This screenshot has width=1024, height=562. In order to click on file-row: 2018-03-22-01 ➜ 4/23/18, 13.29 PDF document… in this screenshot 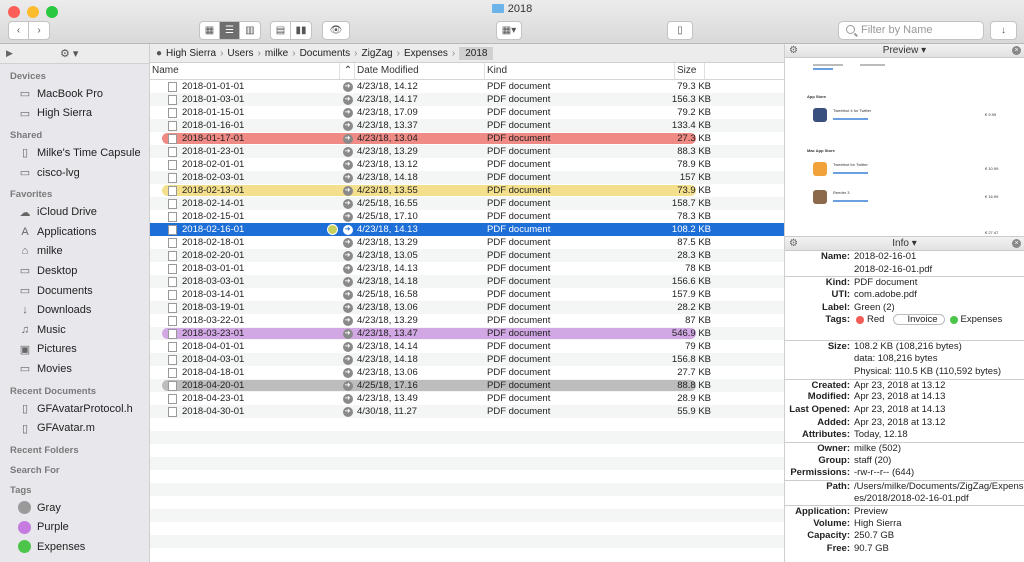, I will do `click(467, 320)`.